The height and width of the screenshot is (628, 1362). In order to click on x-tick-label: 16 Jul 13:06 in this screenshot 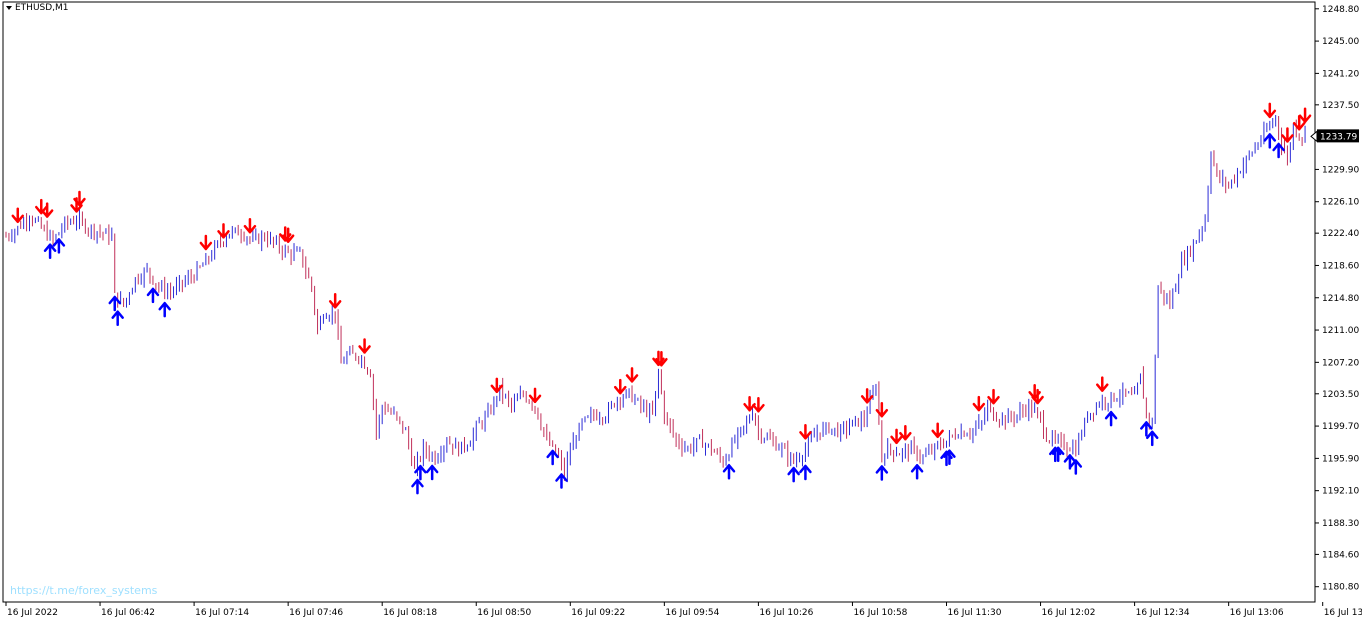, I will do `click(1257, 613)`.